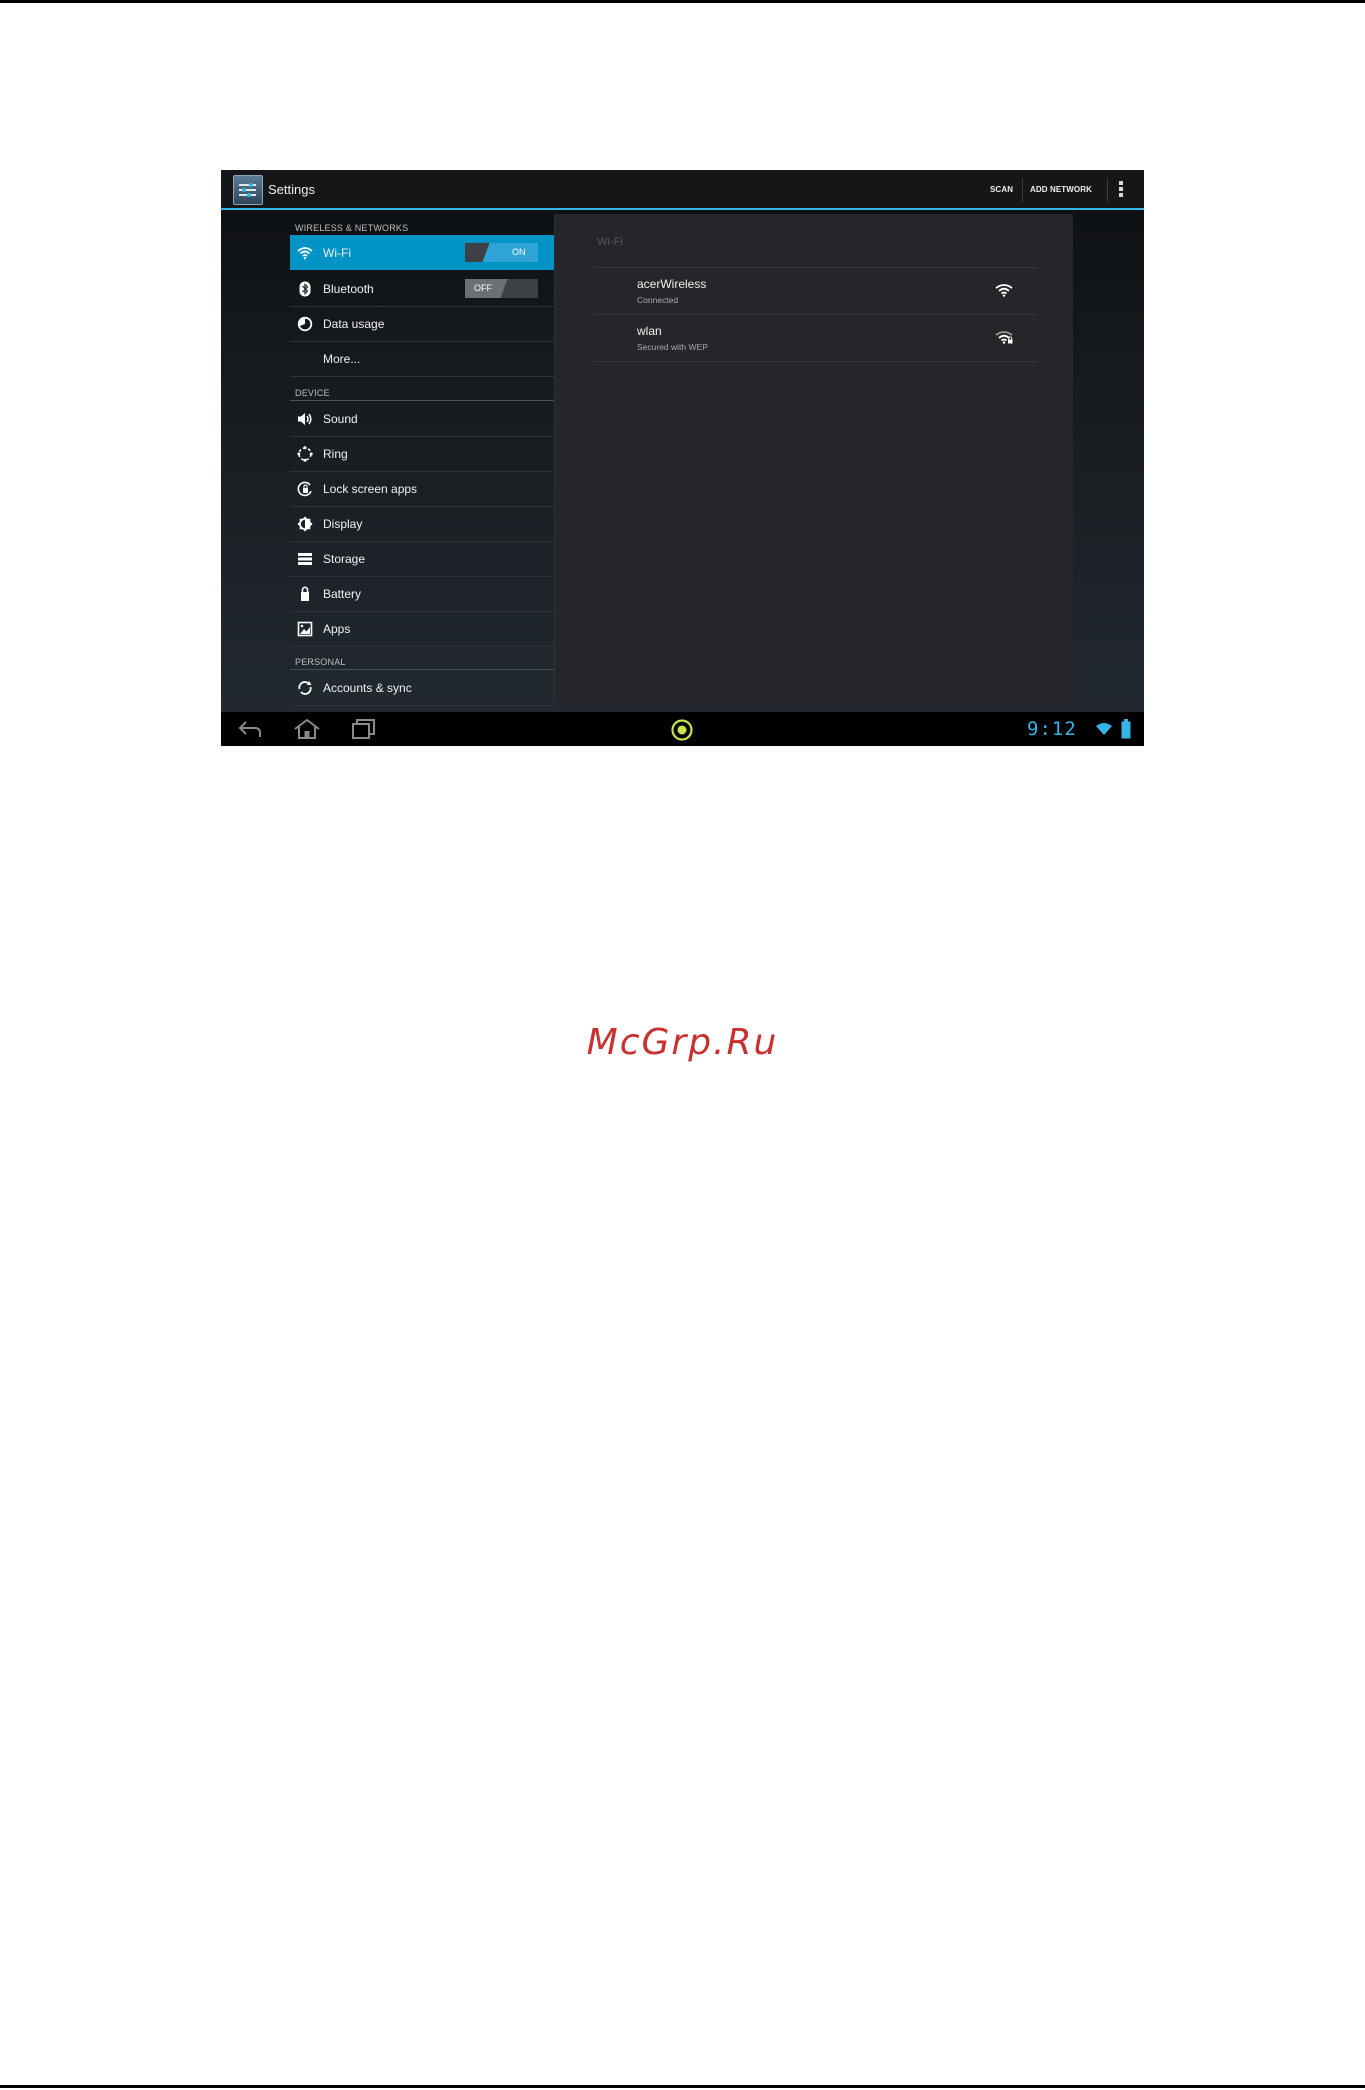  I want to click on overflow-menu-icon, so click(1121, 189).